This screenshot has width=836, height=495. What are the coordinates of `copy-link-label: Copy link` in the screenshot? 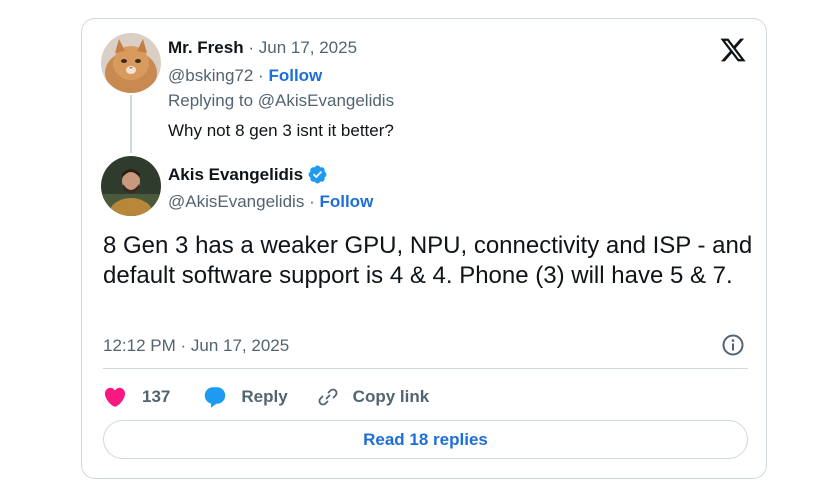 It's located at (391, 396).